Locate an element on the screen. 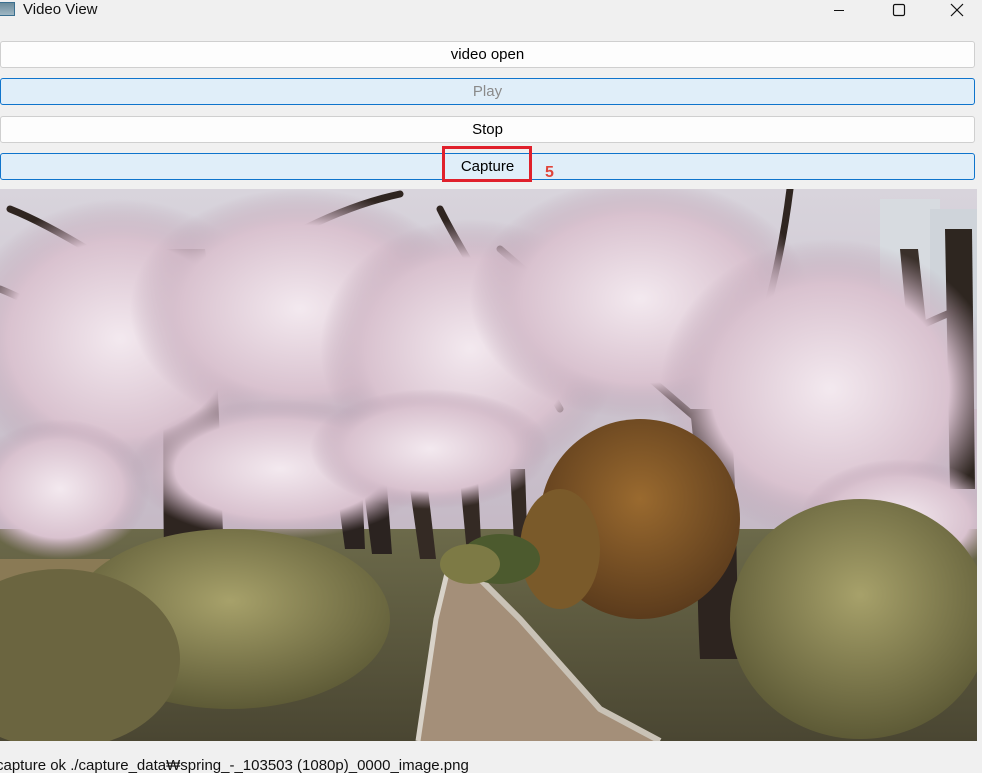 This screenshot has height=773, width=982. title-bar: Video View is located at coordinates (491, 10).